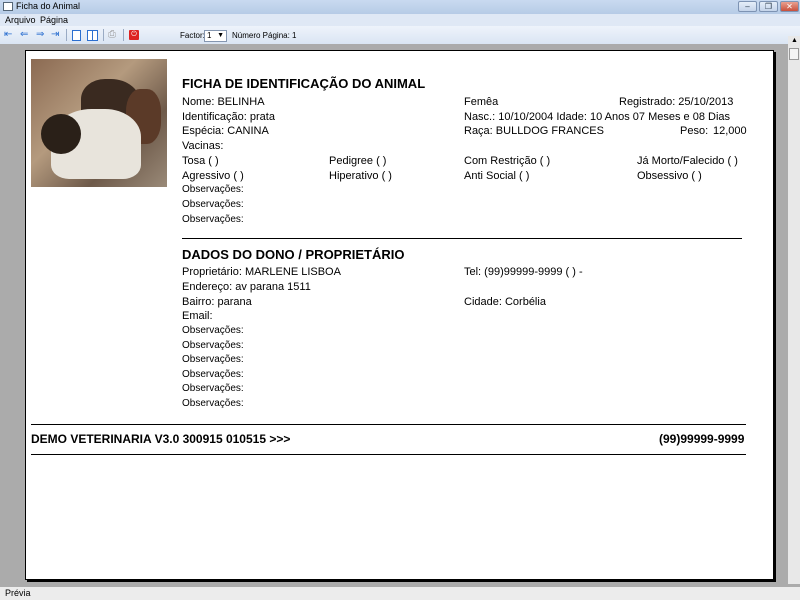 The height and width of the screenshot is (600, 800). I want to click on page-number: Número Página: 1, so click(264, 35).